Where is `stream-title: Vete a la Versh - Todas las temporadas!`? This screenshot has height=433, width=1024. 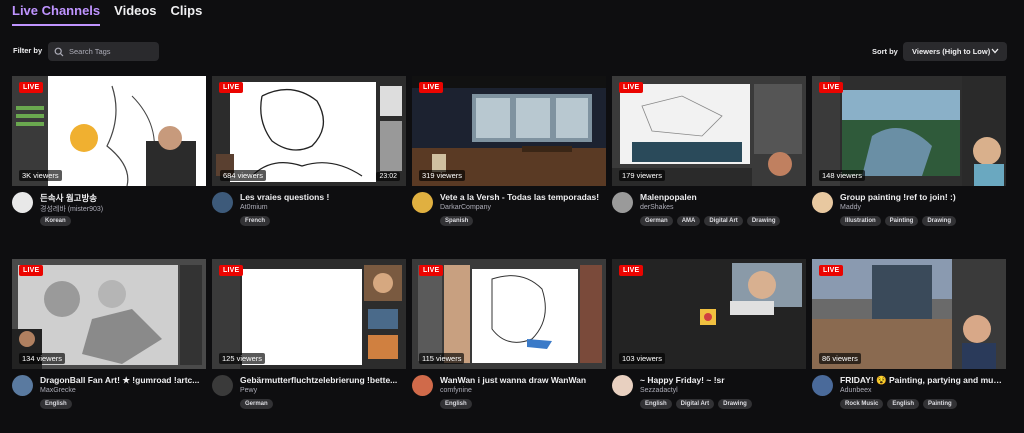
stream-title: Vete a la Versh - Todas las temporadas! is located at coordinates (522, 197).